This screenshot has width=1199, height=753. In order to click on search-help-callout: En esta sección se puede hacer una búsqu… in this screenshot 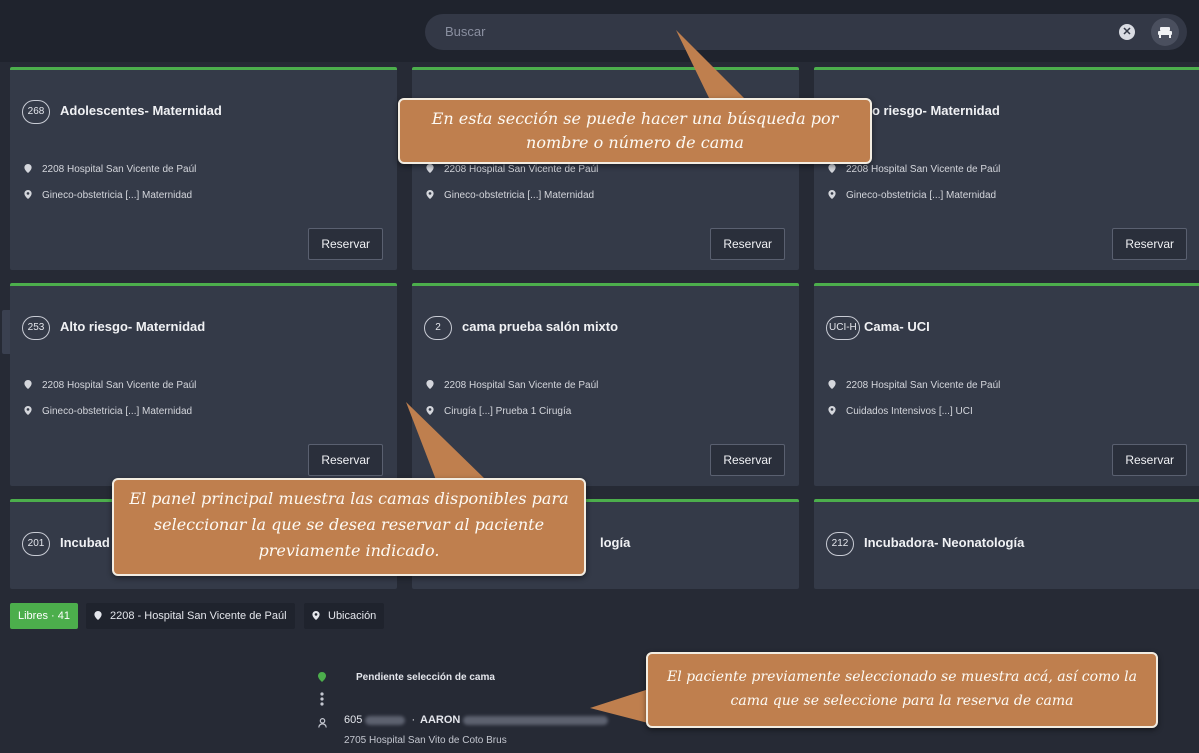, I will do `click(635, 131)`.